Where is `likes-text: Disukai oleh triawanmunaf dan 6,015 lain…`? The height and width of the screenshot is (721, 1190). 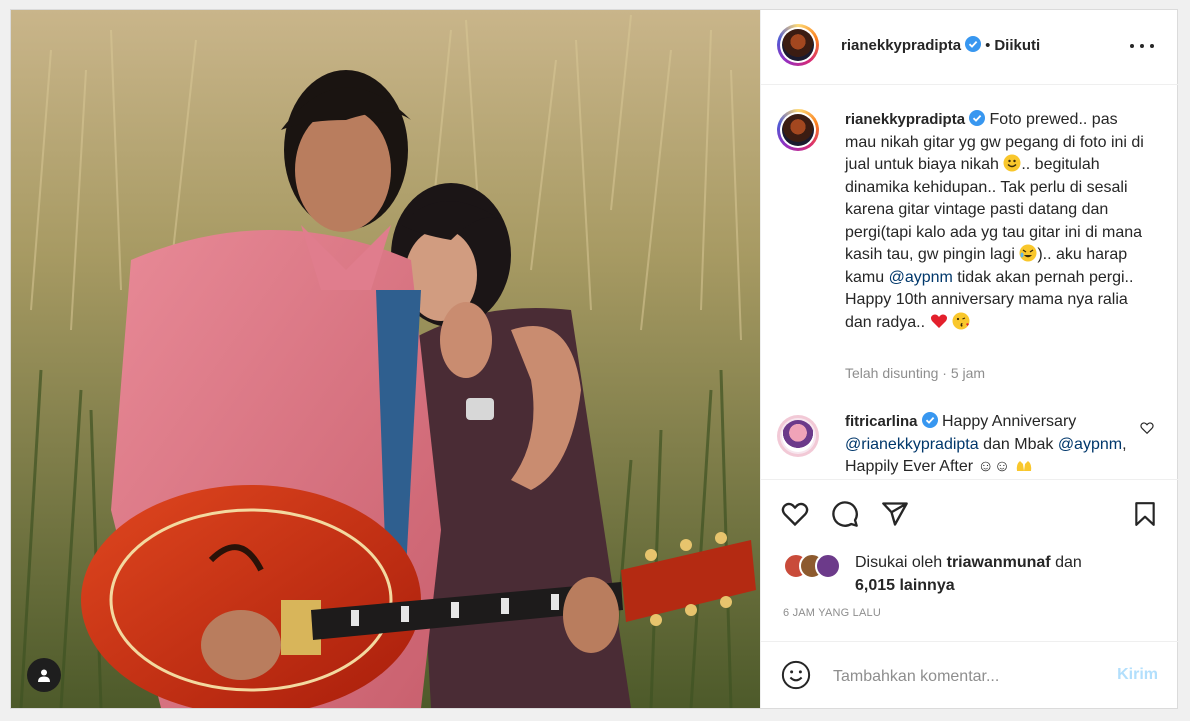 likes-text: Disukai oleh triawanmunaf dan 6,015 lain… is located at coordinates (968, 574).